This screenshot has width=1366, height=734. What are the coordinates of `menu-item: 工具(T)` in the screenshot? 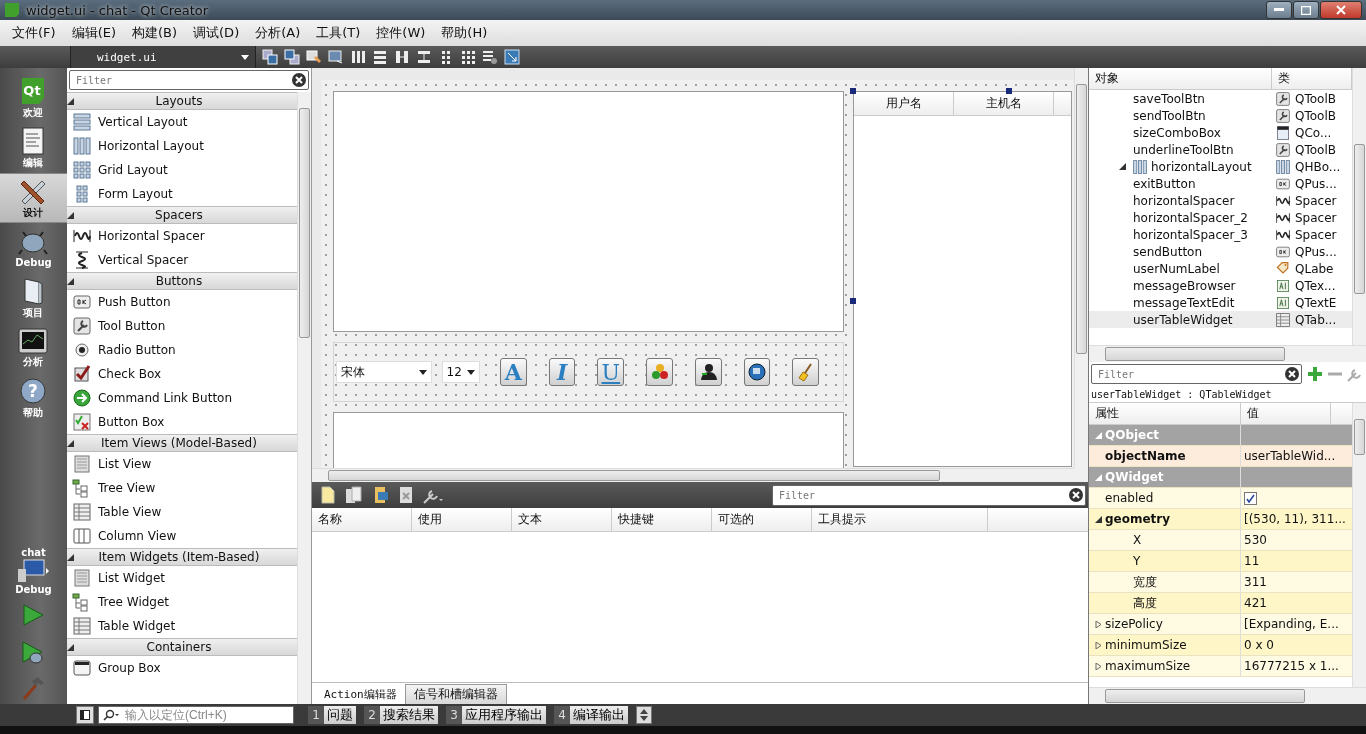 It's located at (338, 33).